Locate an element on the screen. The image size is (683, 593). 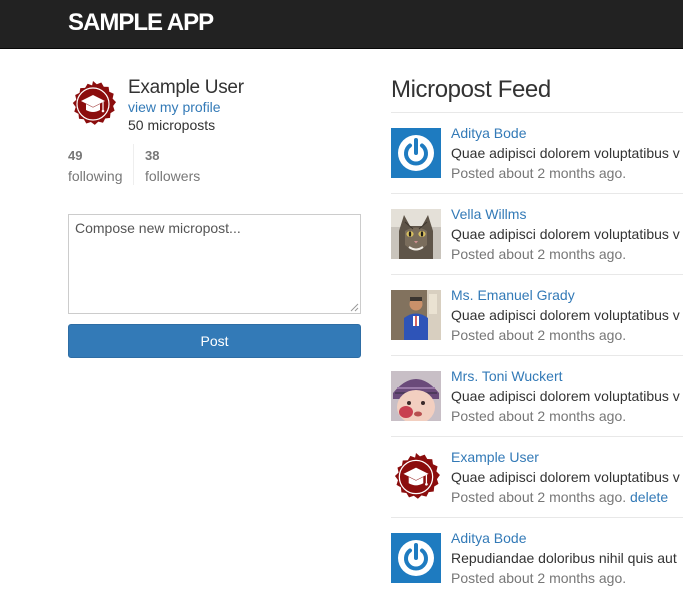
post-button: Post is located at coordinates (214, 341).